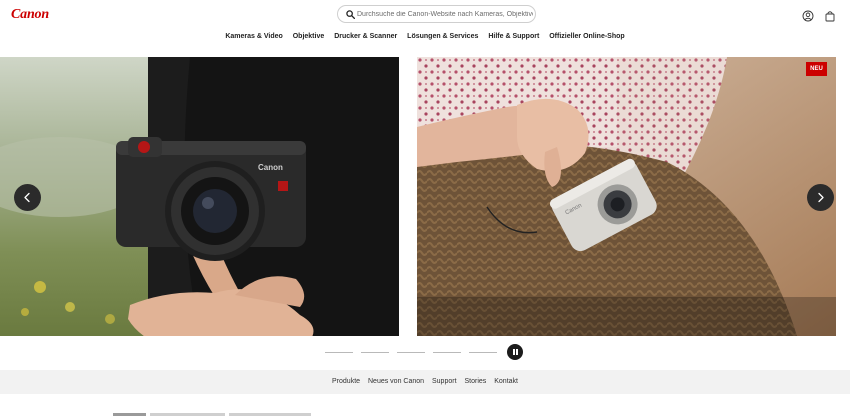 The width and height of the screenshot is (850, 416). I want to click on search-icon, so click(350, 14).